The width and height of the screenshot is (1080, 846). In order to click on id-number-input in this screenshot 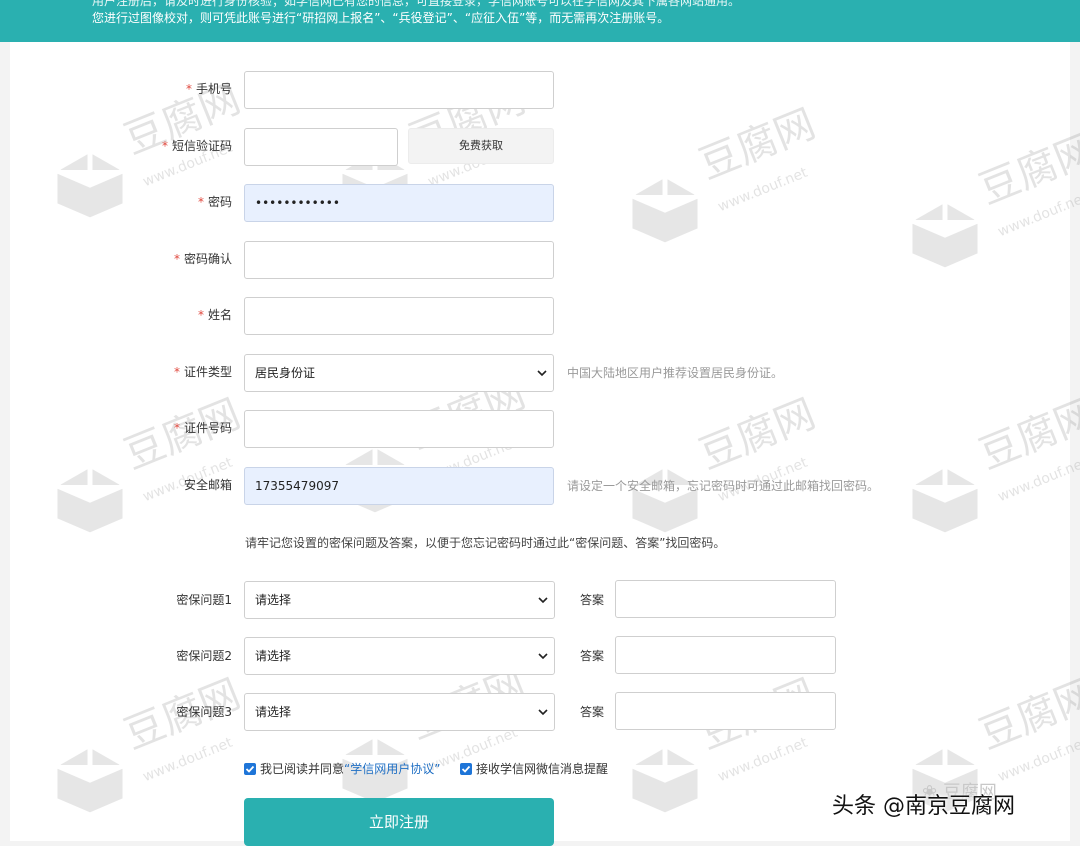, I will do `click(399, 429)`.